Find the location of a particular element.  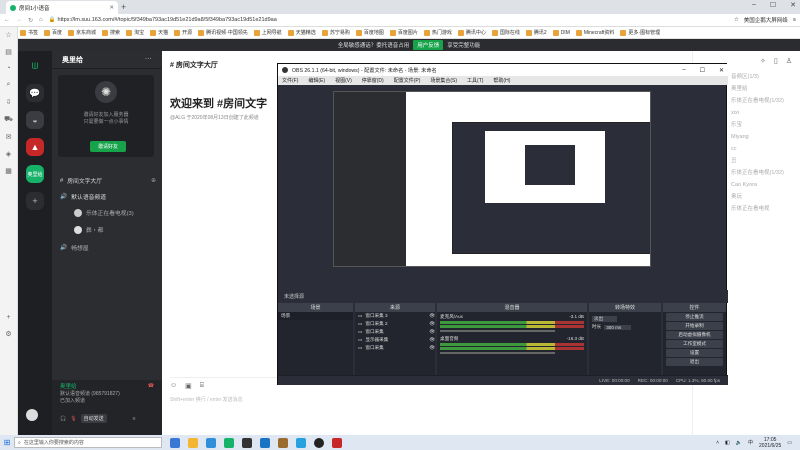

voice-member: 乐体正在看电视(3) is located at coordinates (114, 212).